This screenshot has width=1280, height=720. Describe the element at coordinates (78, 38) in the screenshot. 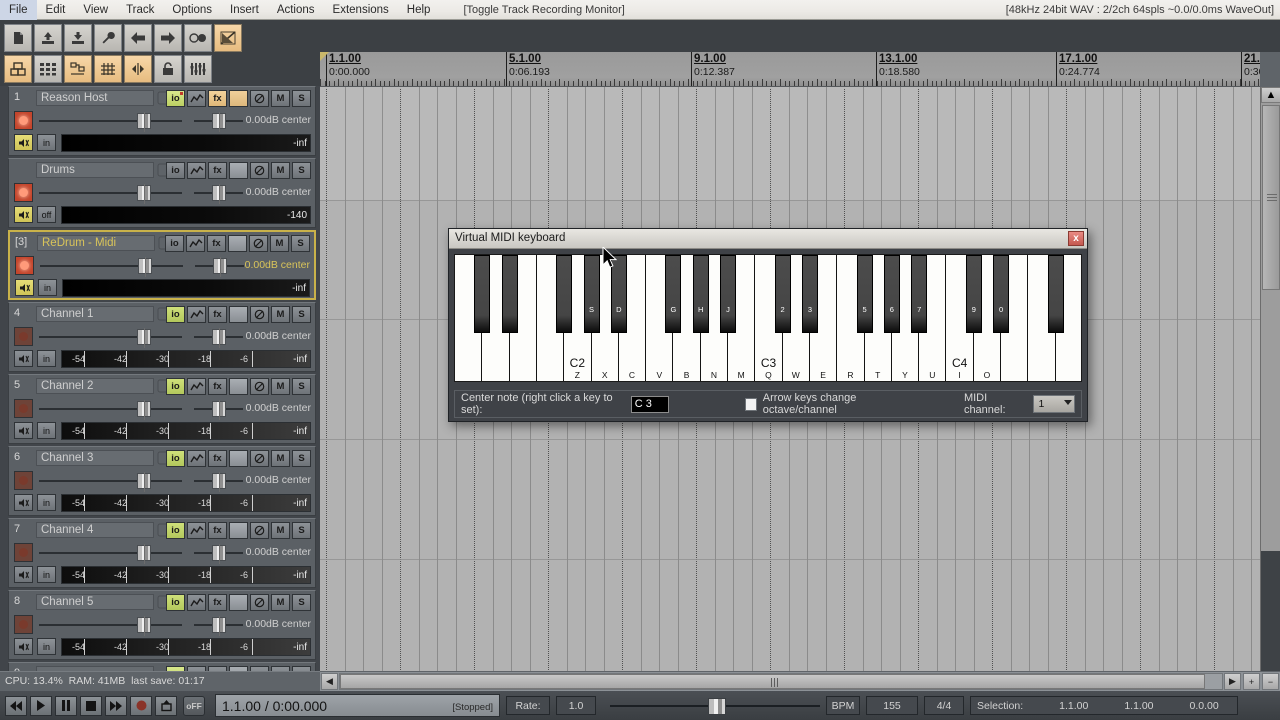

I see `load-button` at that location.